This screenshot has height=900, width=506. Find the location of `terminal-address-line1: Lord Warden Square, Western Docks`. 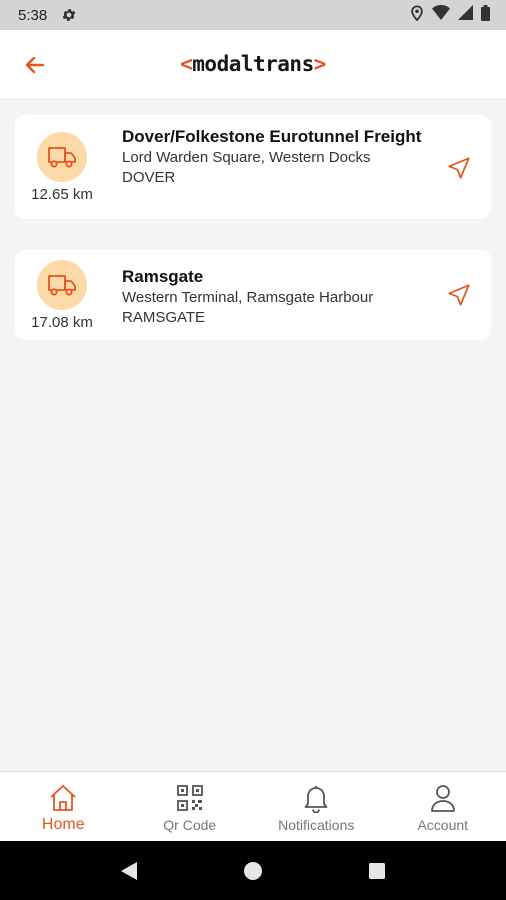

terminal-address-line1: Lord Warden Square, Western Docks is located at coordinates (246, 157).